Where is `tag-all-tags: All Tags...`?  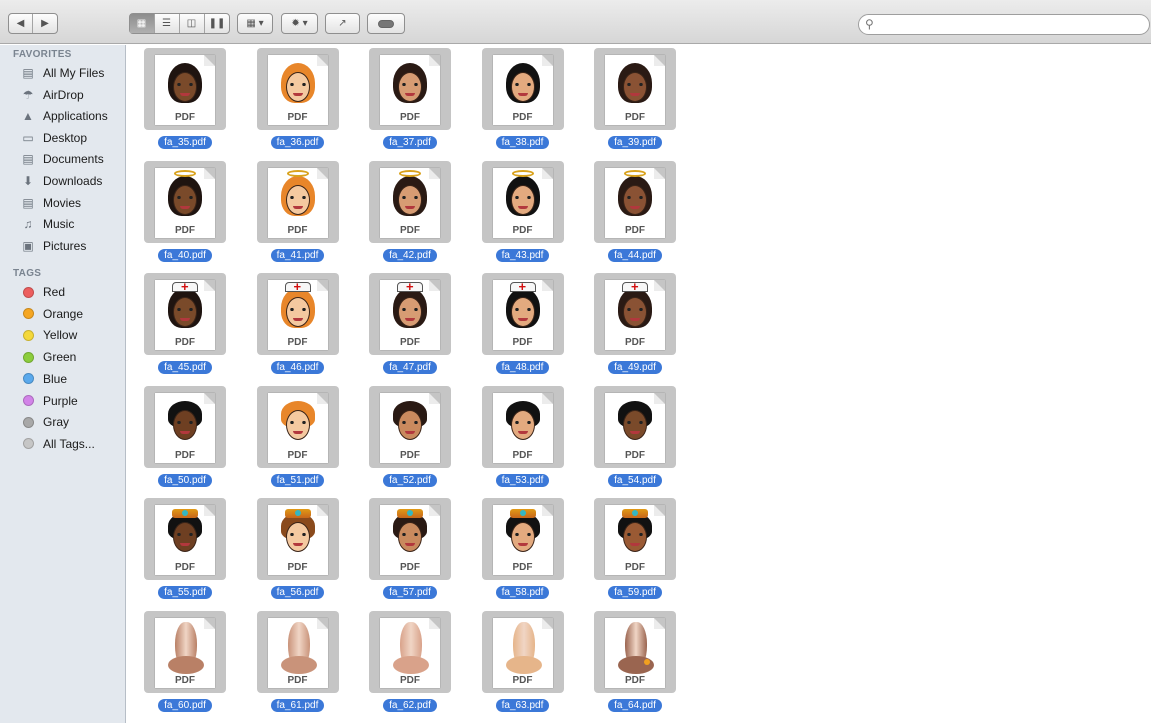
tag-all-tags: All Tags... is located at coordinates (57, 444).